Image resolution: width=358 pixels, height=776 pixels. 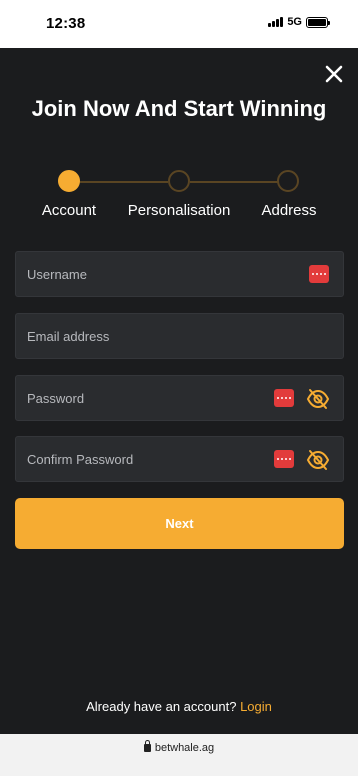 What do you see at coordinates (179, 108) in the screenshot?
I see `modal-title: Join Now And Start Winning` at bounding box center [179, 108].